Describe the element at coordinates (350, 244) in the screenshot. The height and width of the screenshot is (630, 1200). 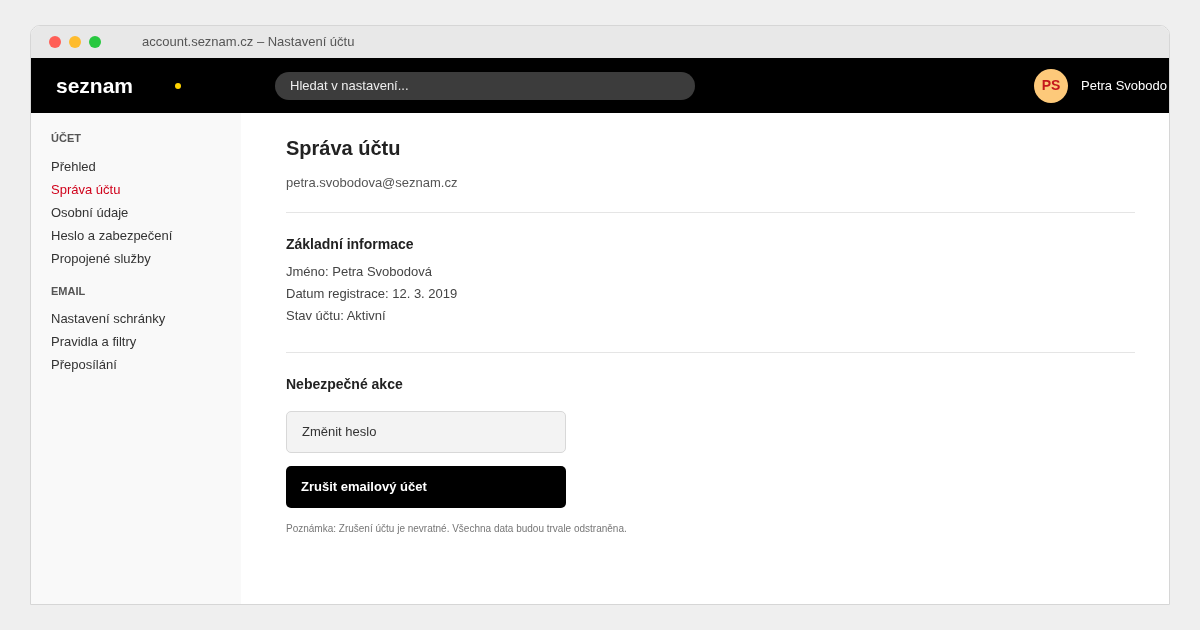
I see `section-heading: Základní informace` at that location.